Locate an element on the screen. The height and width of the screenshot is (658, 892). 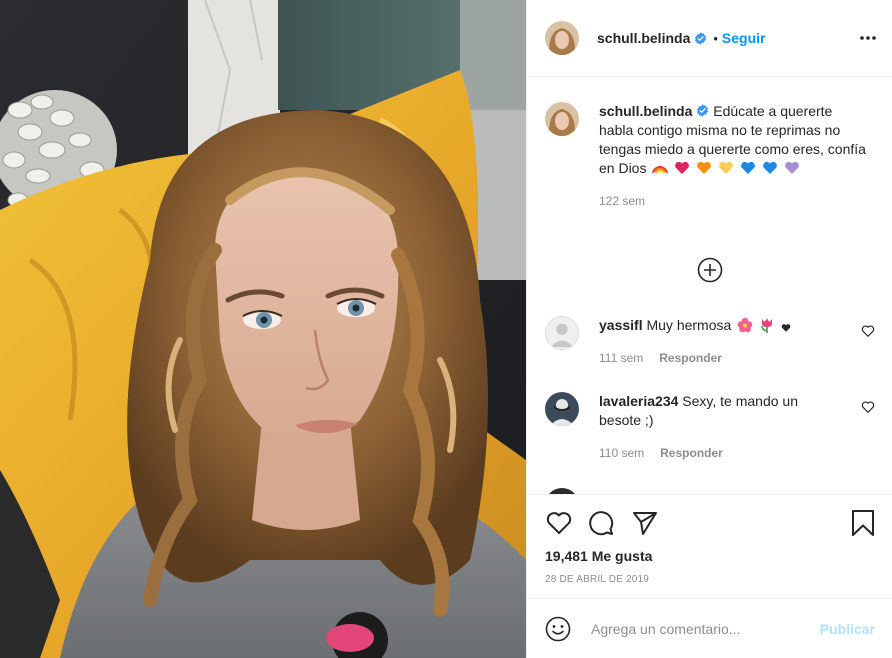
comment-username: yassifl is located at coordinates (621, 325).